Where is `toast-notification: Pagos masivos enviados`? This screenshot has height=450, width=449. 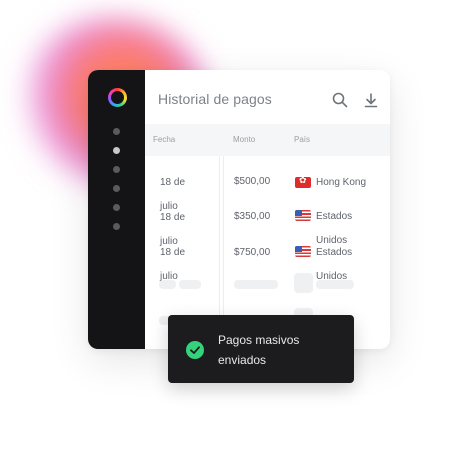 toast-notification: Pagos masivos enviados is located at coordinates (261, 349).